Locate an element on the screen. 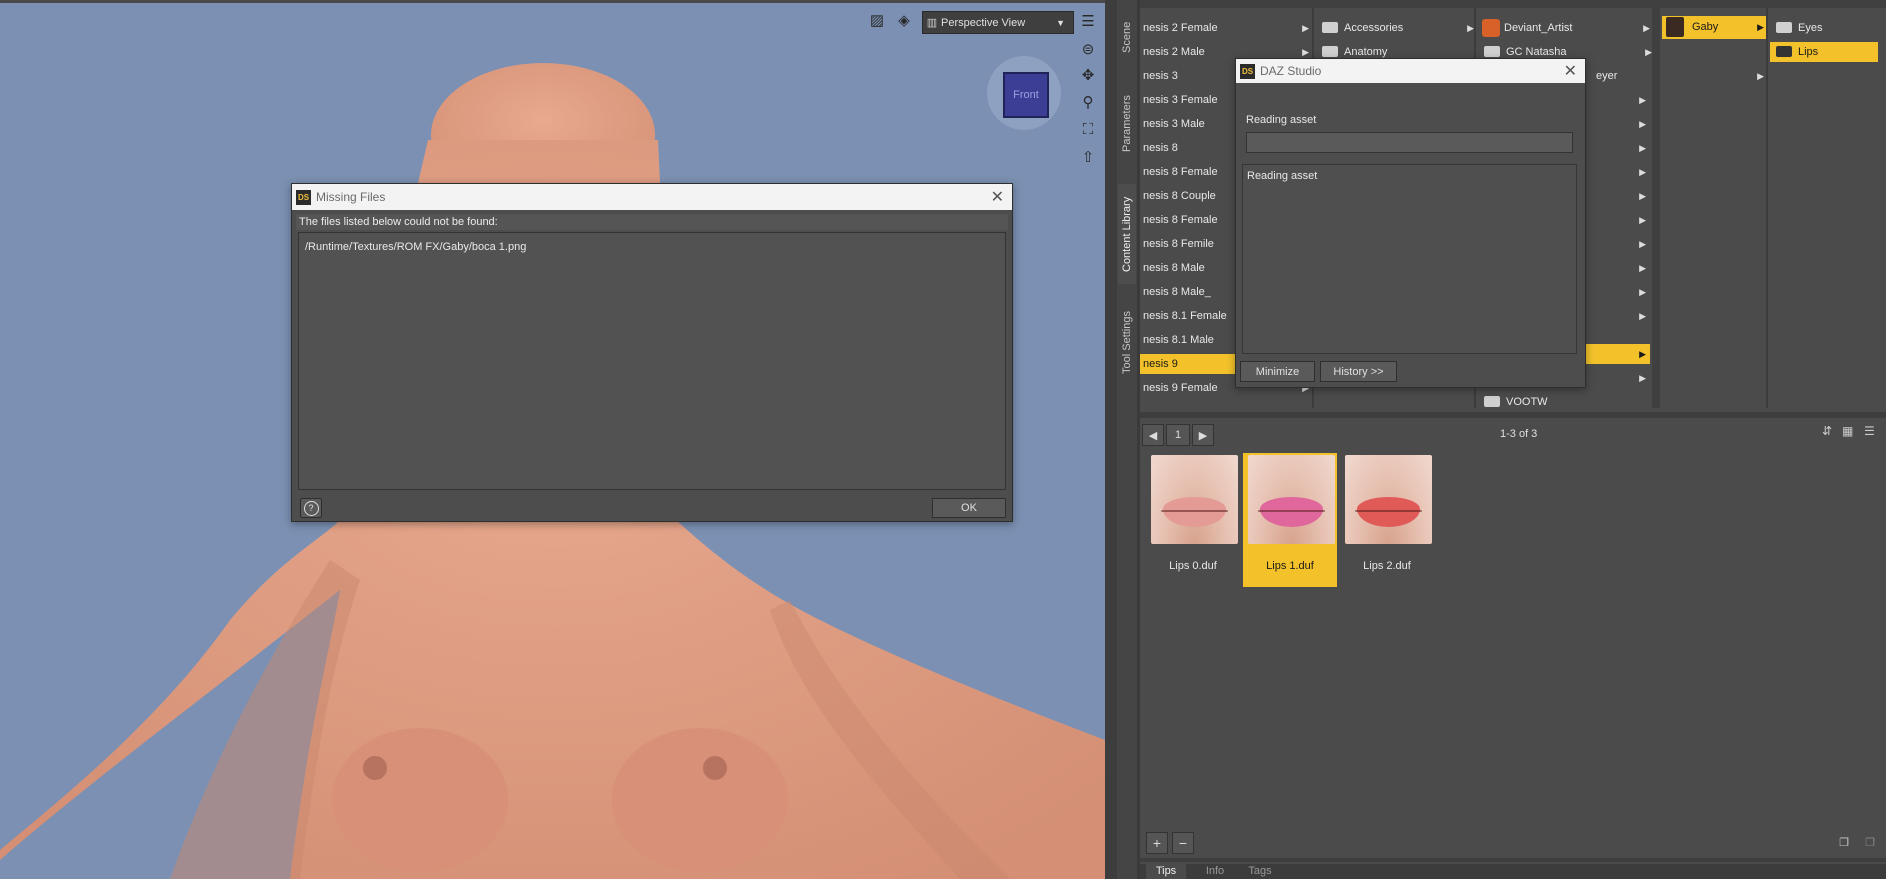 The height and width of the screenshot is (879, 1886). list-item: /Runtime/Textures/ROM FX/Gaby/boca 1.png is located at coordinates (652, 247).